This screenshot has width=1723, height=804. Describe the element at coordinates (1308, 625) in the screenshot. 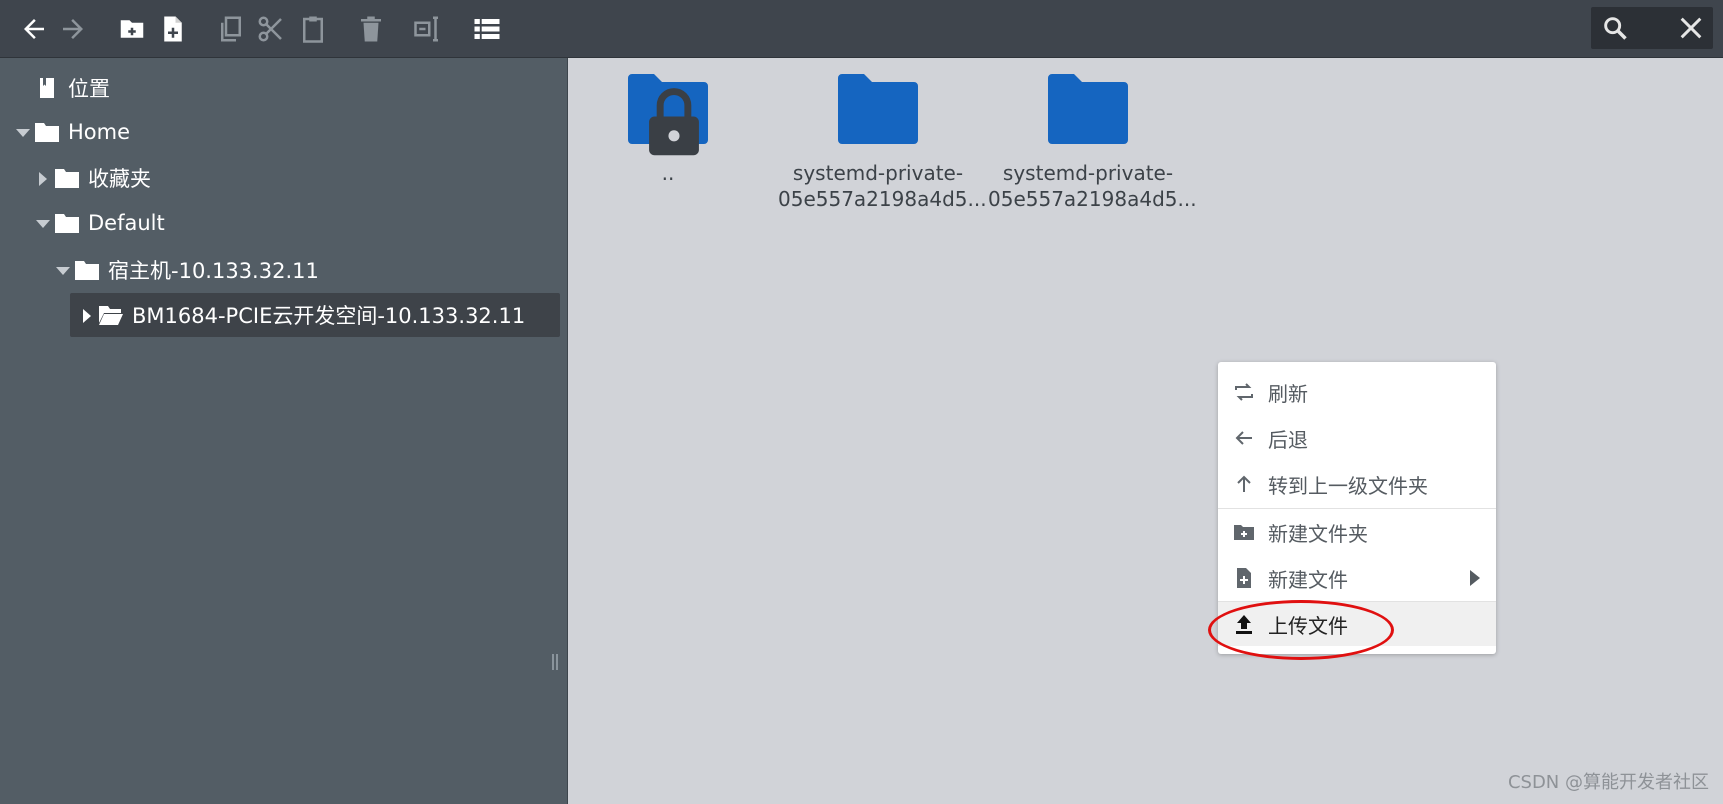

I see `menu-item-label: 上传文件` at that location.